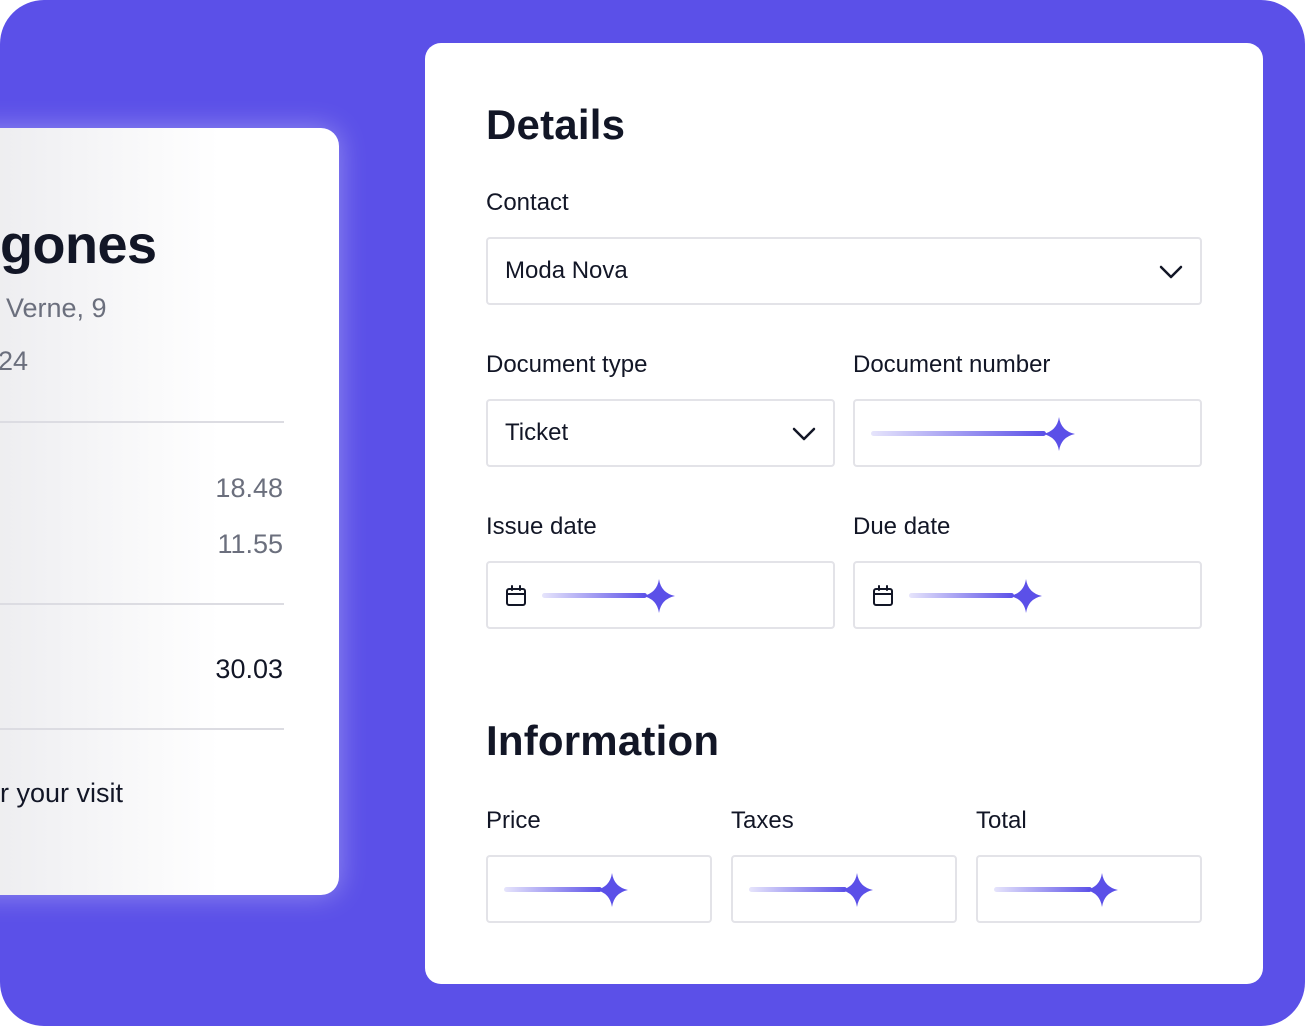 This screenshot has width=1305, height=1026. What do you see at coordinates (660, 433) in the screenshot?
I see `document-type-select: Ticket` at bounding box center [660, 433].